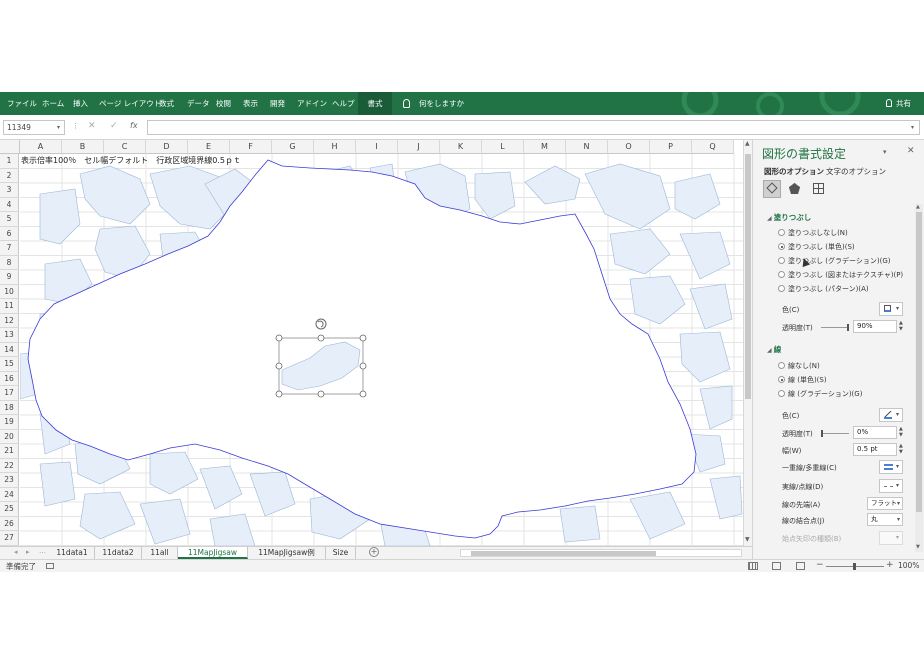 The height and width of the screenshot is (660, 924). What do you see at coordinates (213, 553) in the screenshot?
I see `sheet-tab-11mapjigsaw: 11MapJigsaw` at bounding box center [213, 553].